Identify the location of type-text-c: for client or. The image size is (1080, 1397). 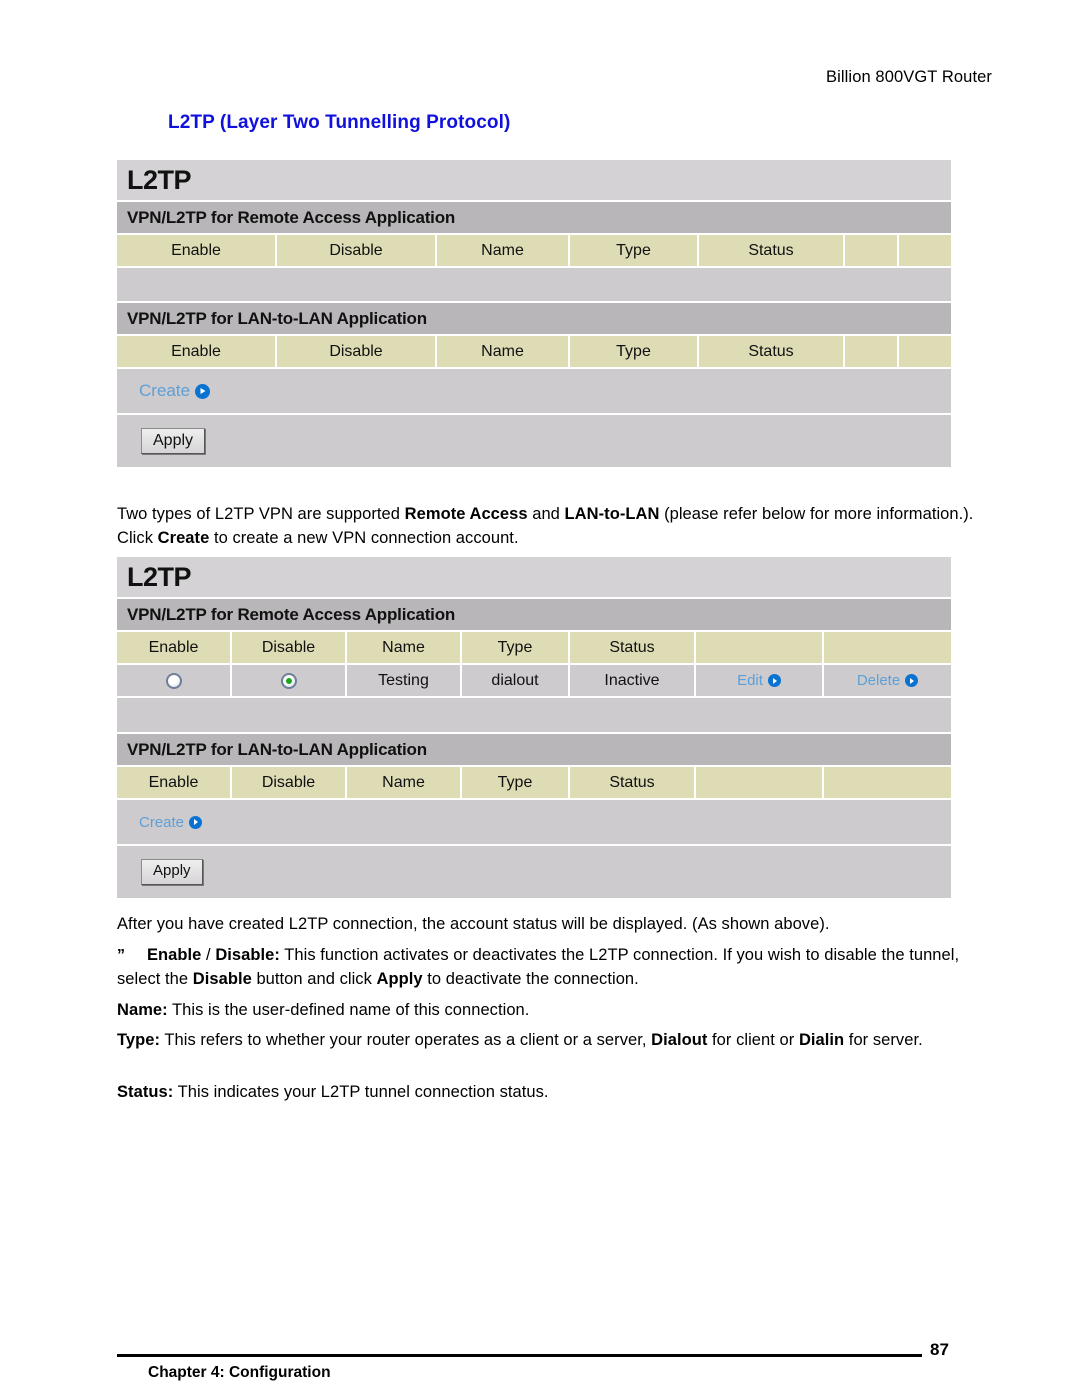
(753, 1040).